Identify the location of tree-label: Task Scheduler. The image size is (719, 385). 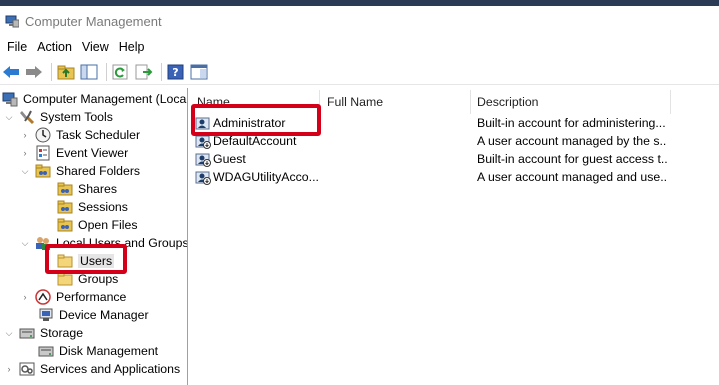
(98, 135).